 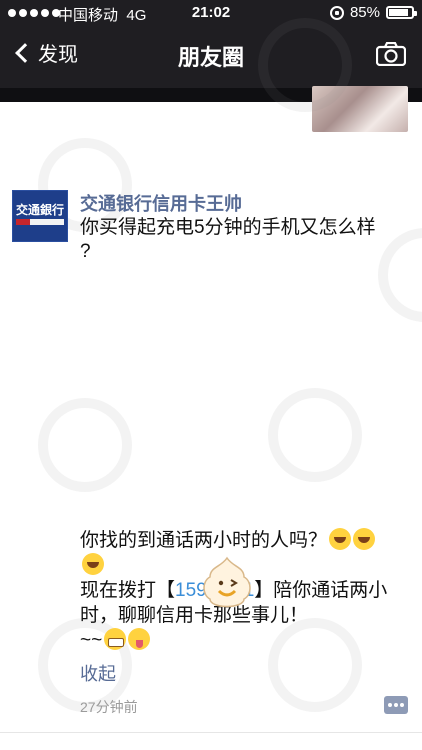 What do you see at coordinates (139, 639) in the screenshot?
I see `tongue-emoji-icon` at bounding box center [139, 639].